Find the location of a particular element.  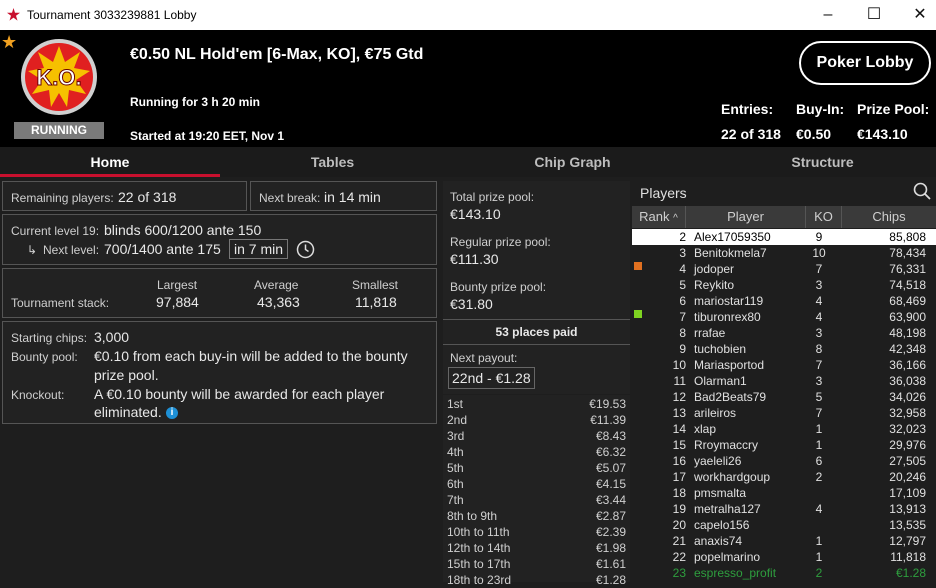

player-marker-icon is located at coordinates (638, 314).